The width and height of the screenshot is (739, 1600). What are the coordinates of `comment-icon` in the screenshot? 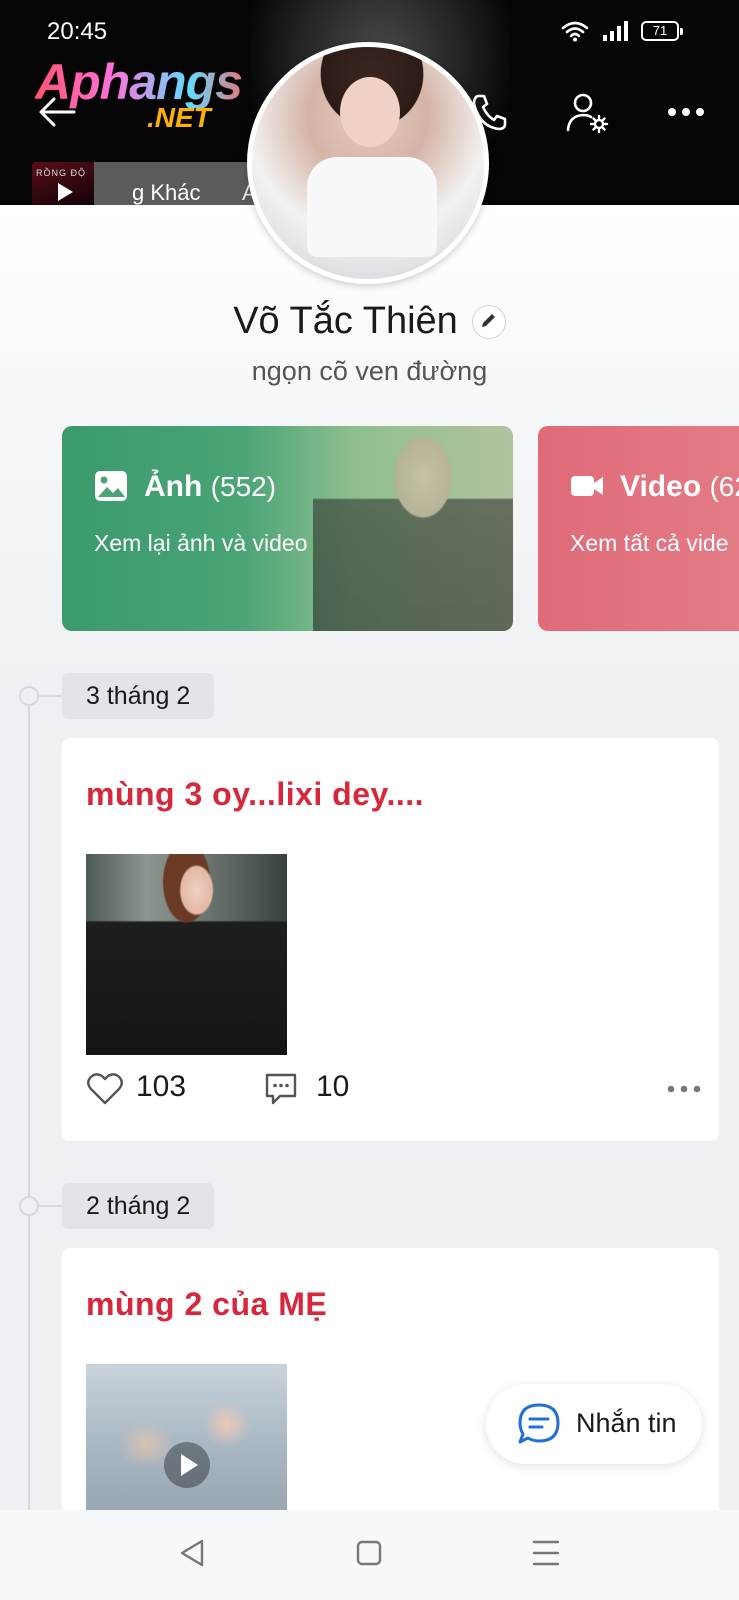 It's located at (281, 1089).